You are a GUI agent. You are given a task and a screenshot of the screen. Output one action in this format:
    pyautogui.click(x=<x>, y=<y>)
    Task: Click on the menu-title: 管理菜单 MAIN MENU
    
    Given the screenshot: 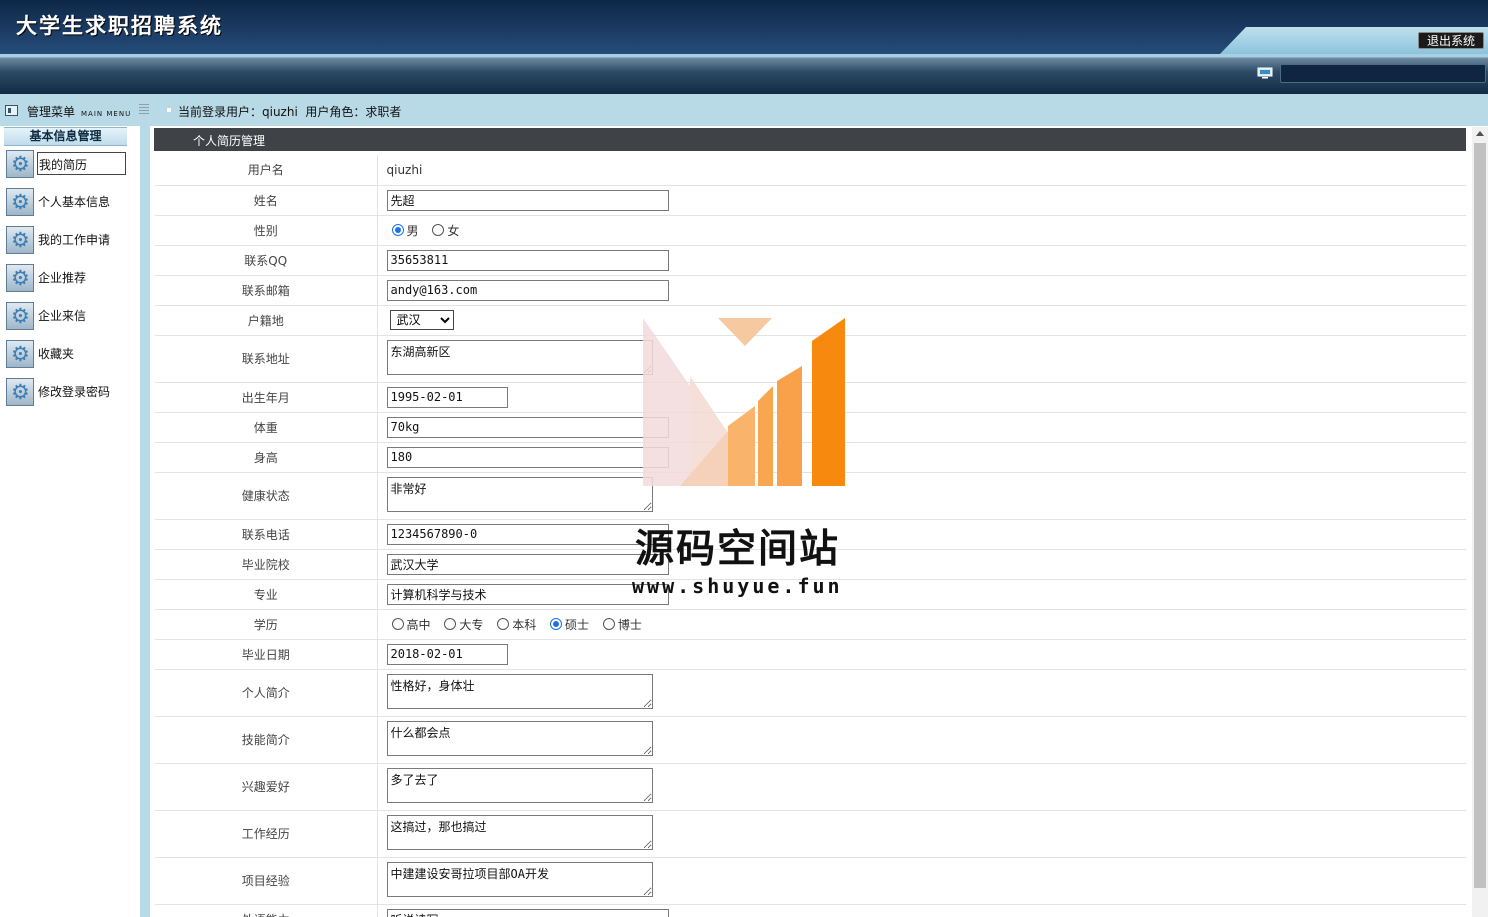 What is the action you would take?
    pyautogui.click(x=79, y=111)
    